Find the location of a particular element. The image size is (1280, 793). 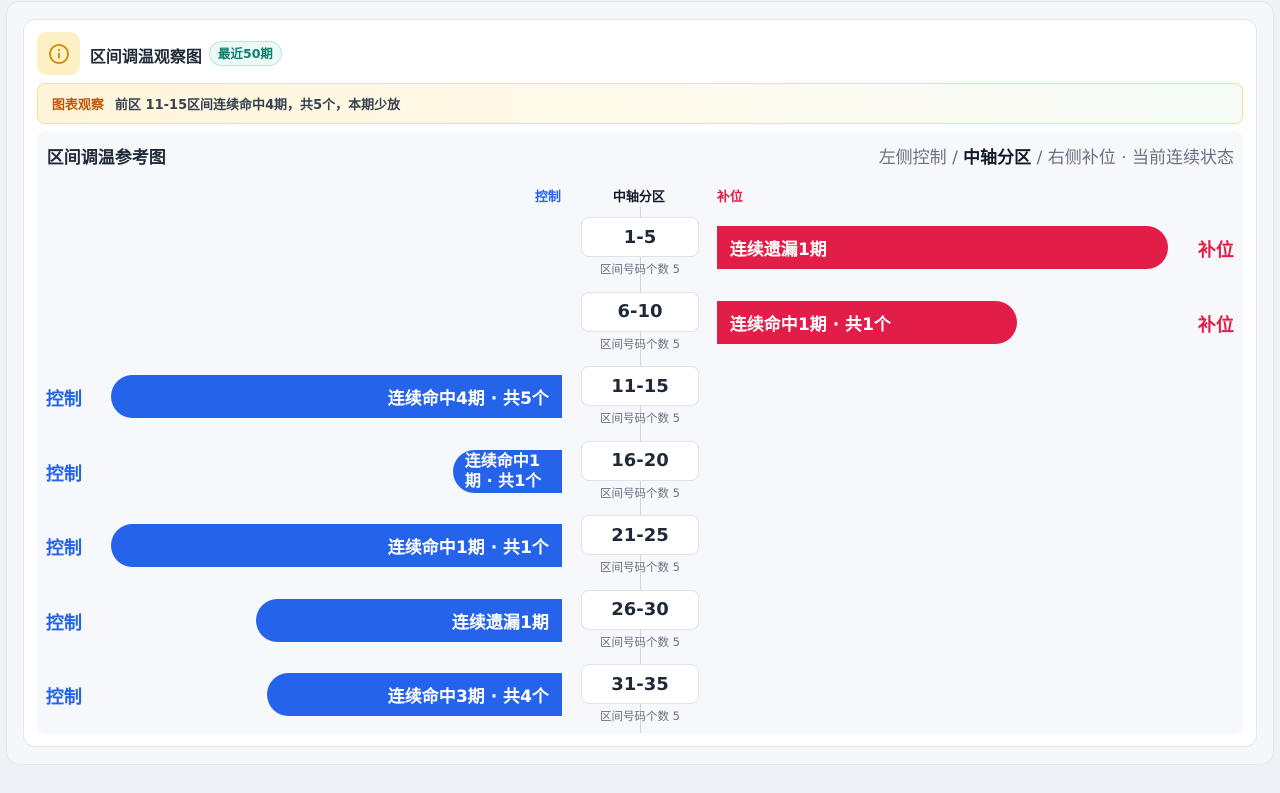

observation-banner: 图表观察 前区 11-15区间连续命中4期，共5个，本期少放 is located at coordinates (640, 103).